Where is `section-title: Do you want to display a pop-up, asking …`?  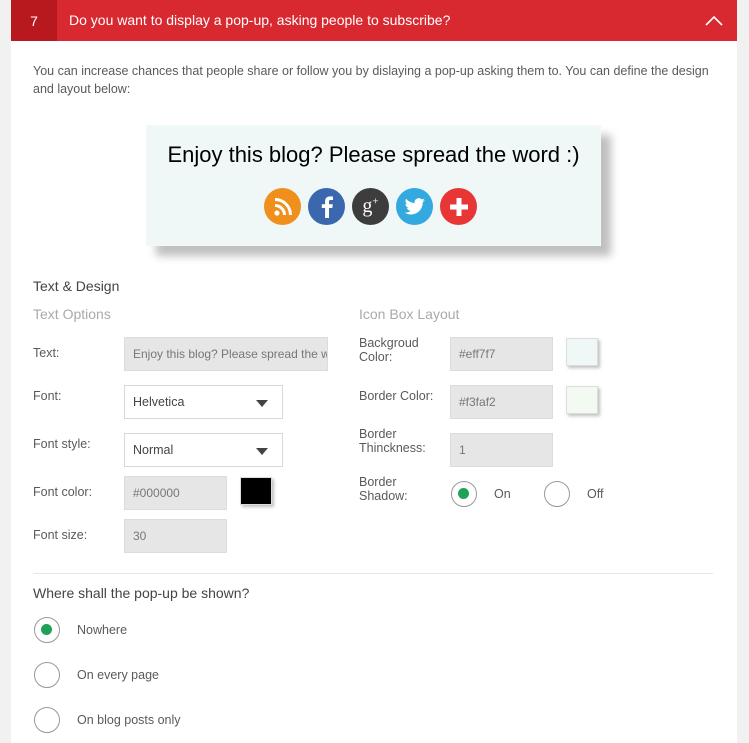
section-title: Do you want to display a pop-up, asking … is located at coordinates (260, 20).